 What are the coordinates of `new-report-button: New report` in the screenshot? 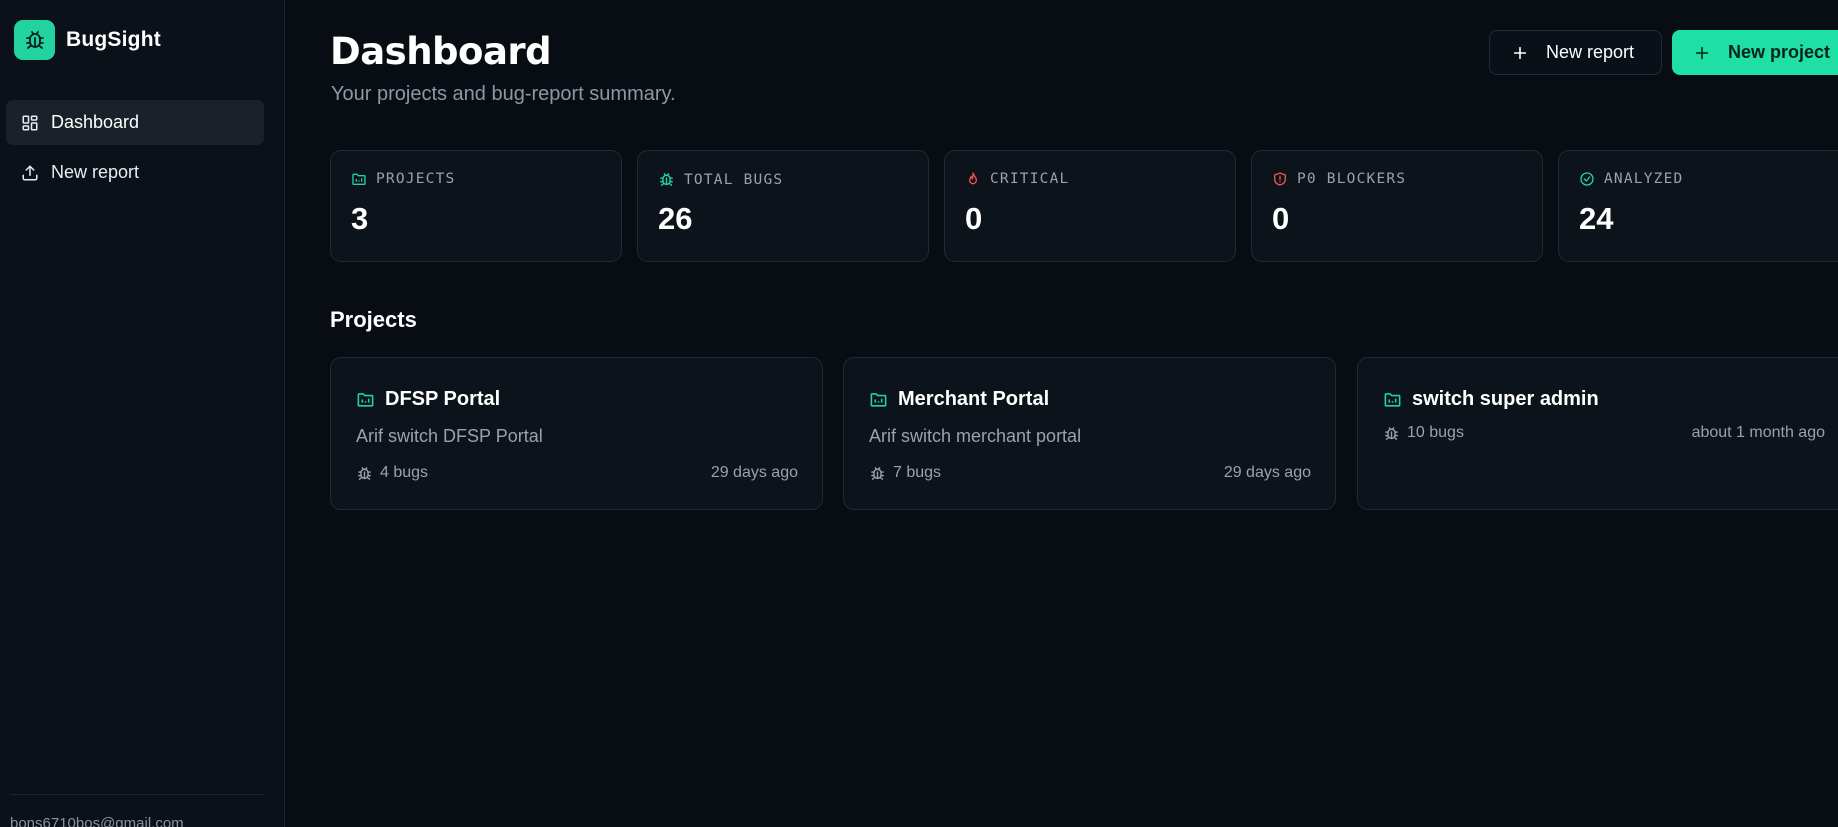 It's located at (1575, 52).